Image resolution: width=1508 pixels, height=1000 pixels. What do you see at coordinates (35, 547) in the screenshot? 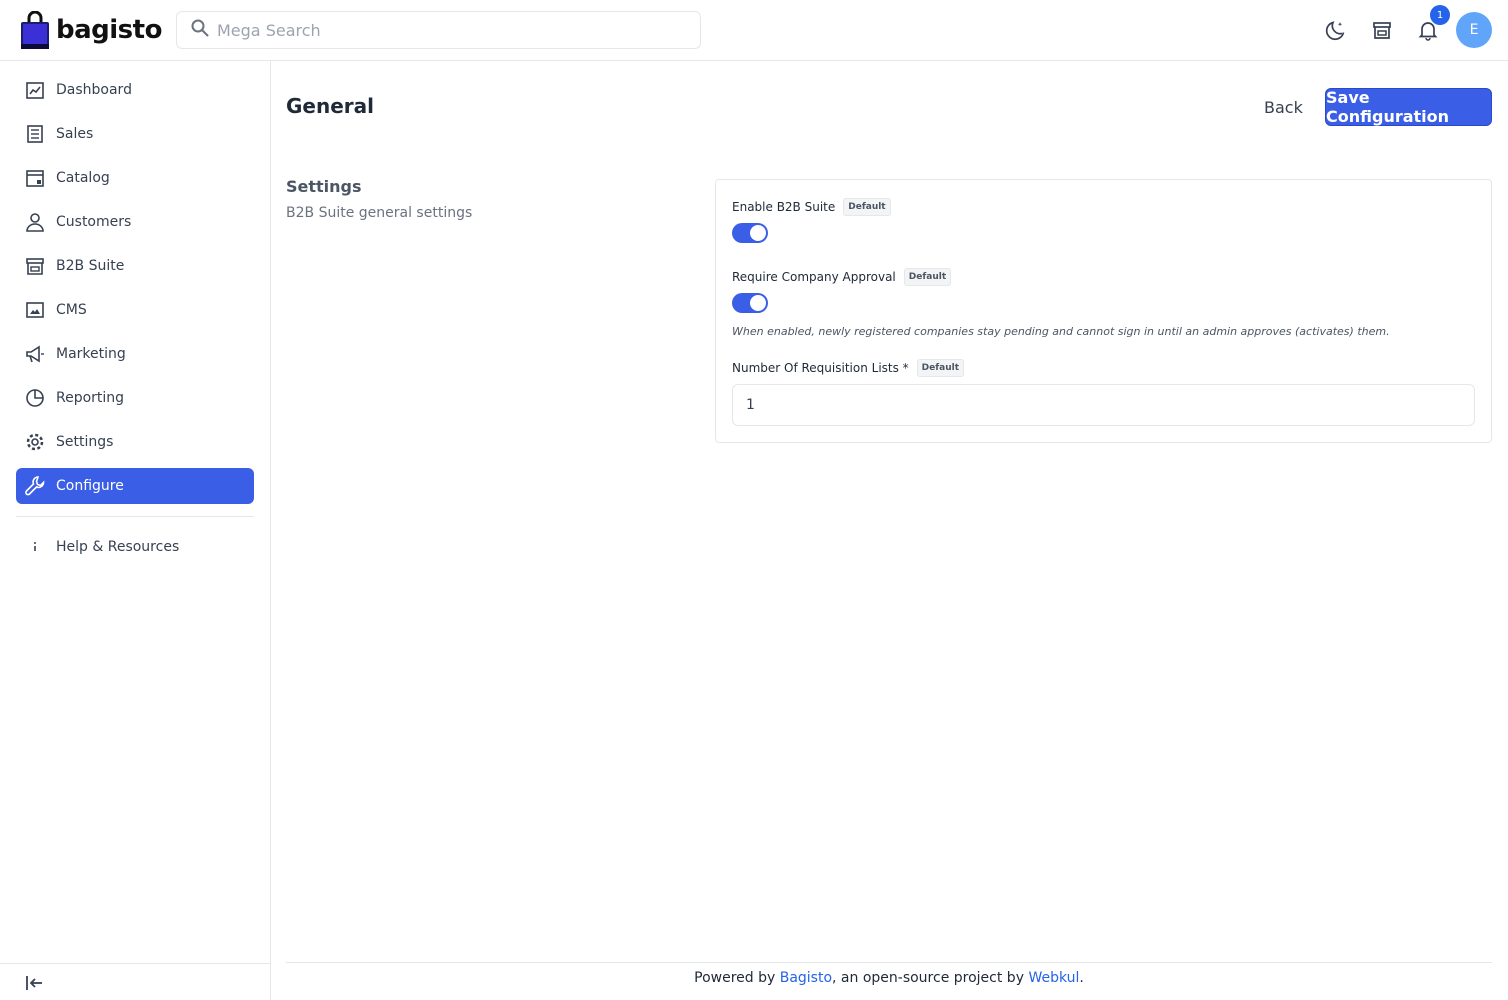
I see `info-icon` at bounding box center [35, 547].